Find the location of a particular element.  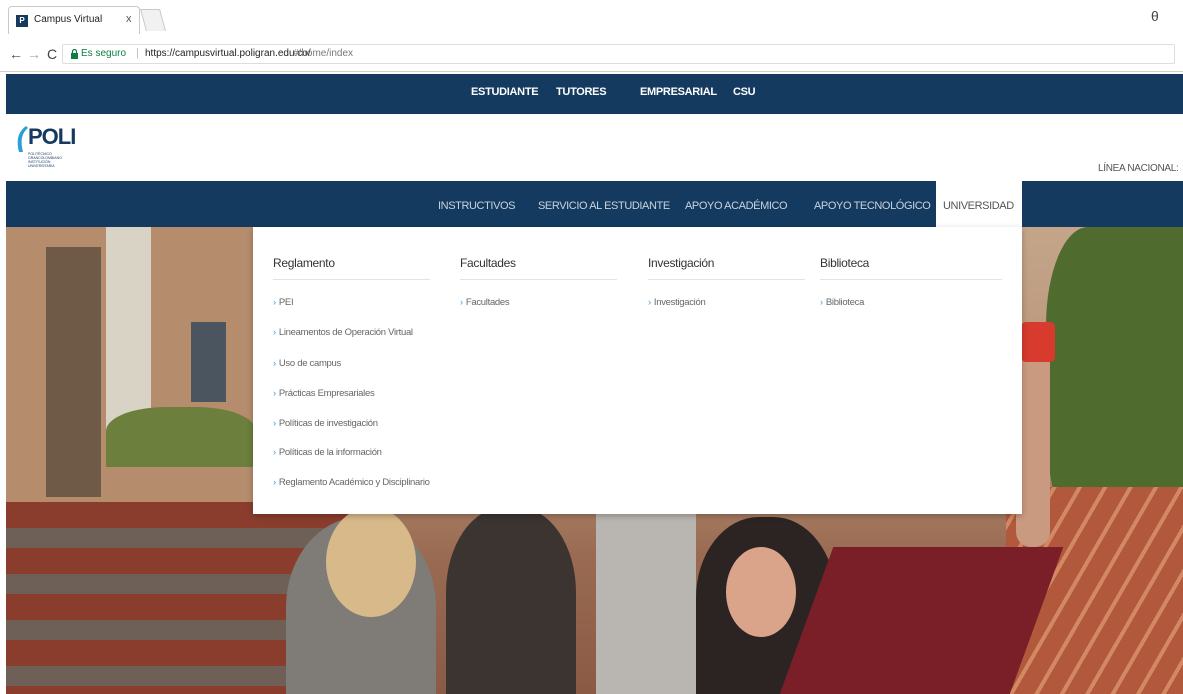

menu-link-label: Investigación is located at coordinates (679, 302).